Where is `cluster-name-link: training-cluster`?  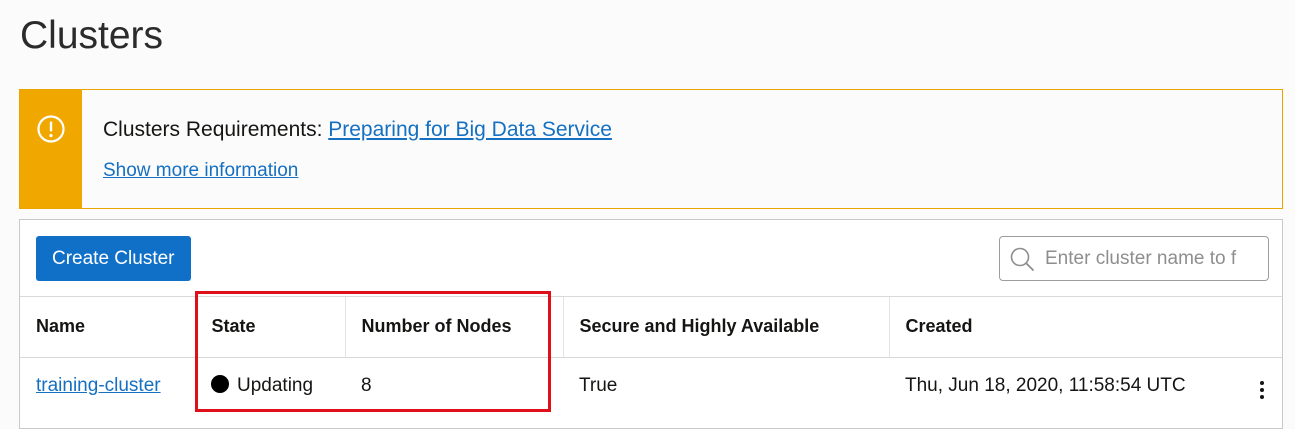 cluster-name-link: training-cluster is located at coordinates (98, 385).